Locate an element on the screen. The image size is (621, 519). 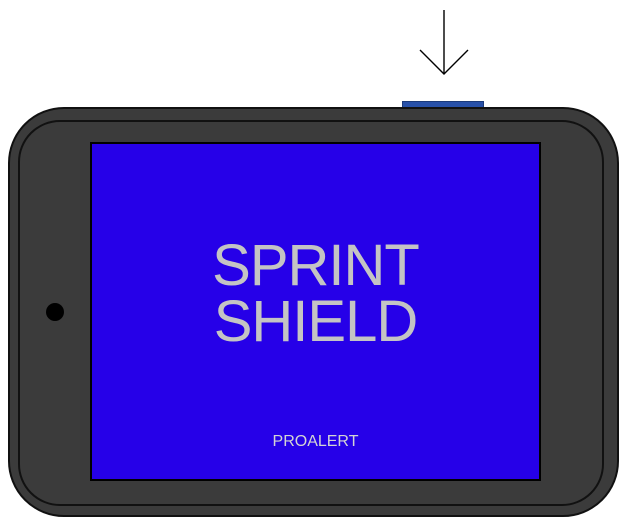
title-line-sprint: SPRINT is located at coordinates (316, 265).